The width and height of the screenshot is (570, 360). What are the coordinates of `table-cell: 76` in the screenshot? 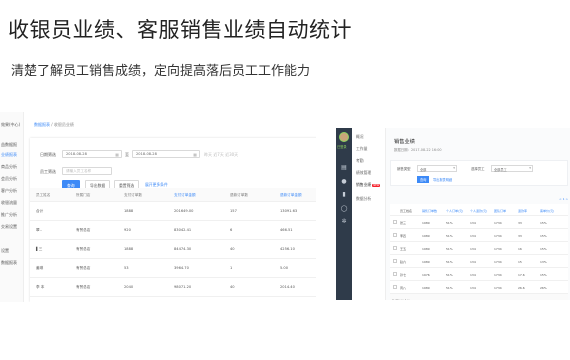 It's located at (520, 300).